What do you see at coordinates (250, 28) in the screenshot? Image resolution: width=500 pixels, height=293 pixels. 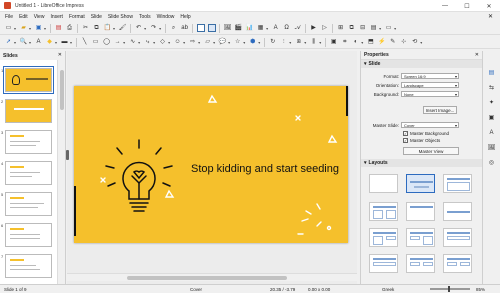 I see `insert-chart-icon: 📊` at bounding box center [250, 28].